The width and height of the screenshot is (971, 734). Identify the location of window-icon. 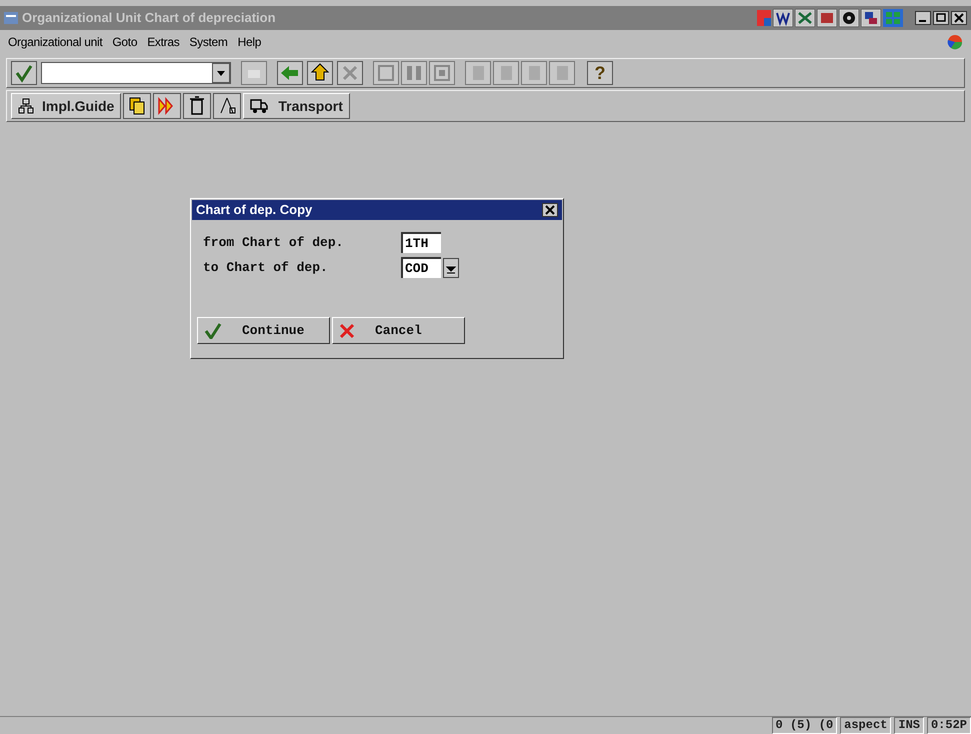
(827, 18).